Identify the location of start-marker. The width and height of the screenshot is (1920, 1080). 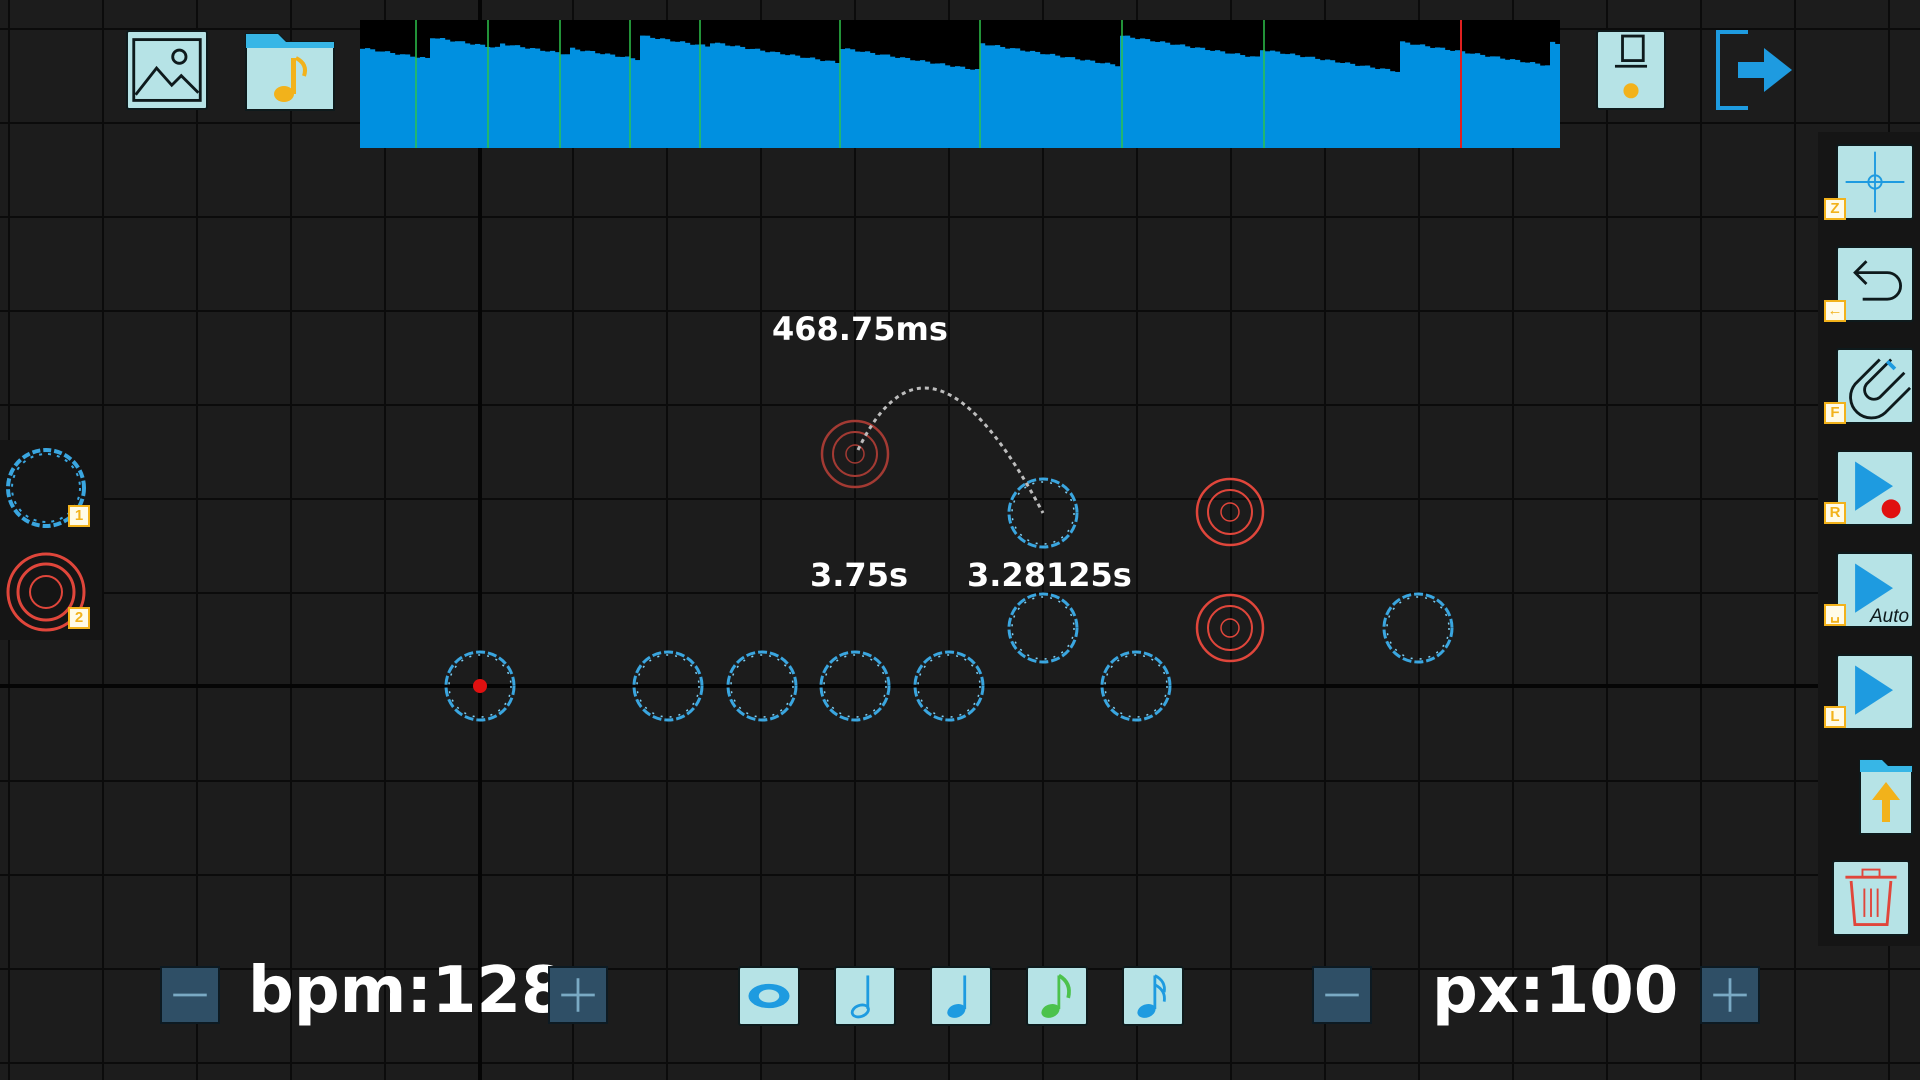
(480, 686).